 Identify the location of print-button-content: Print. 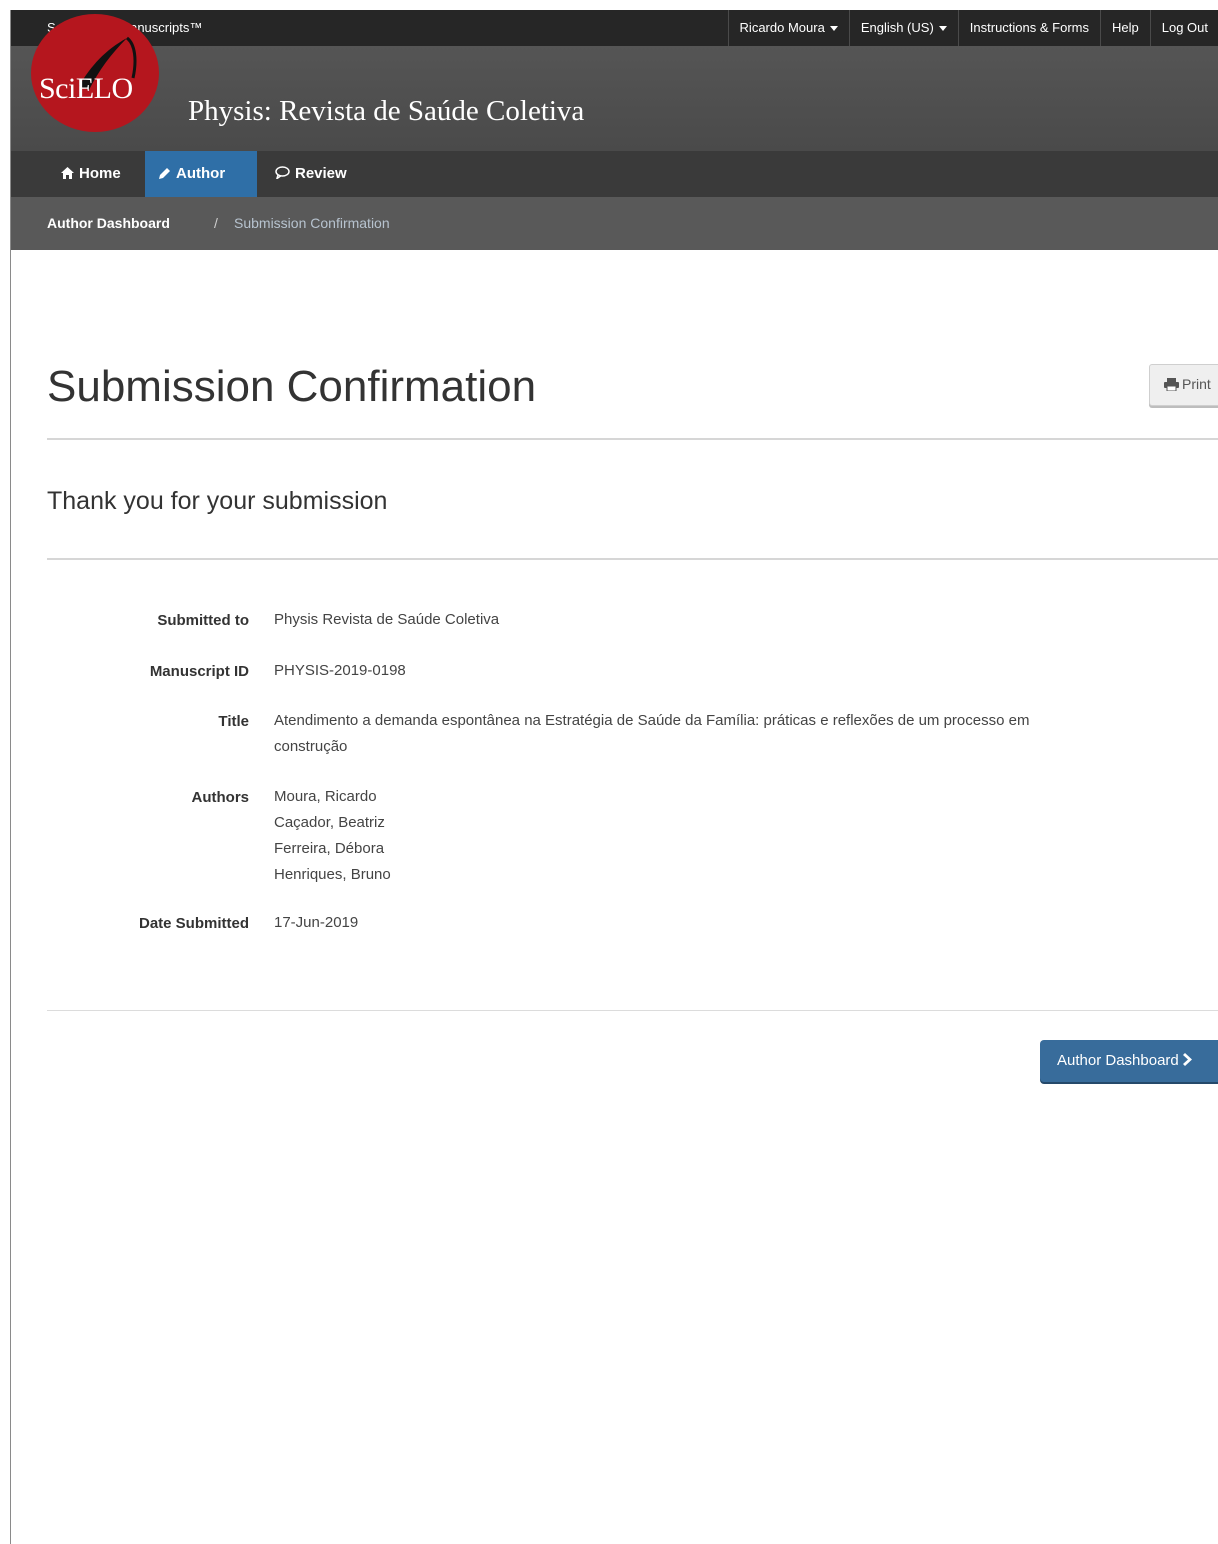
(1187, 384).